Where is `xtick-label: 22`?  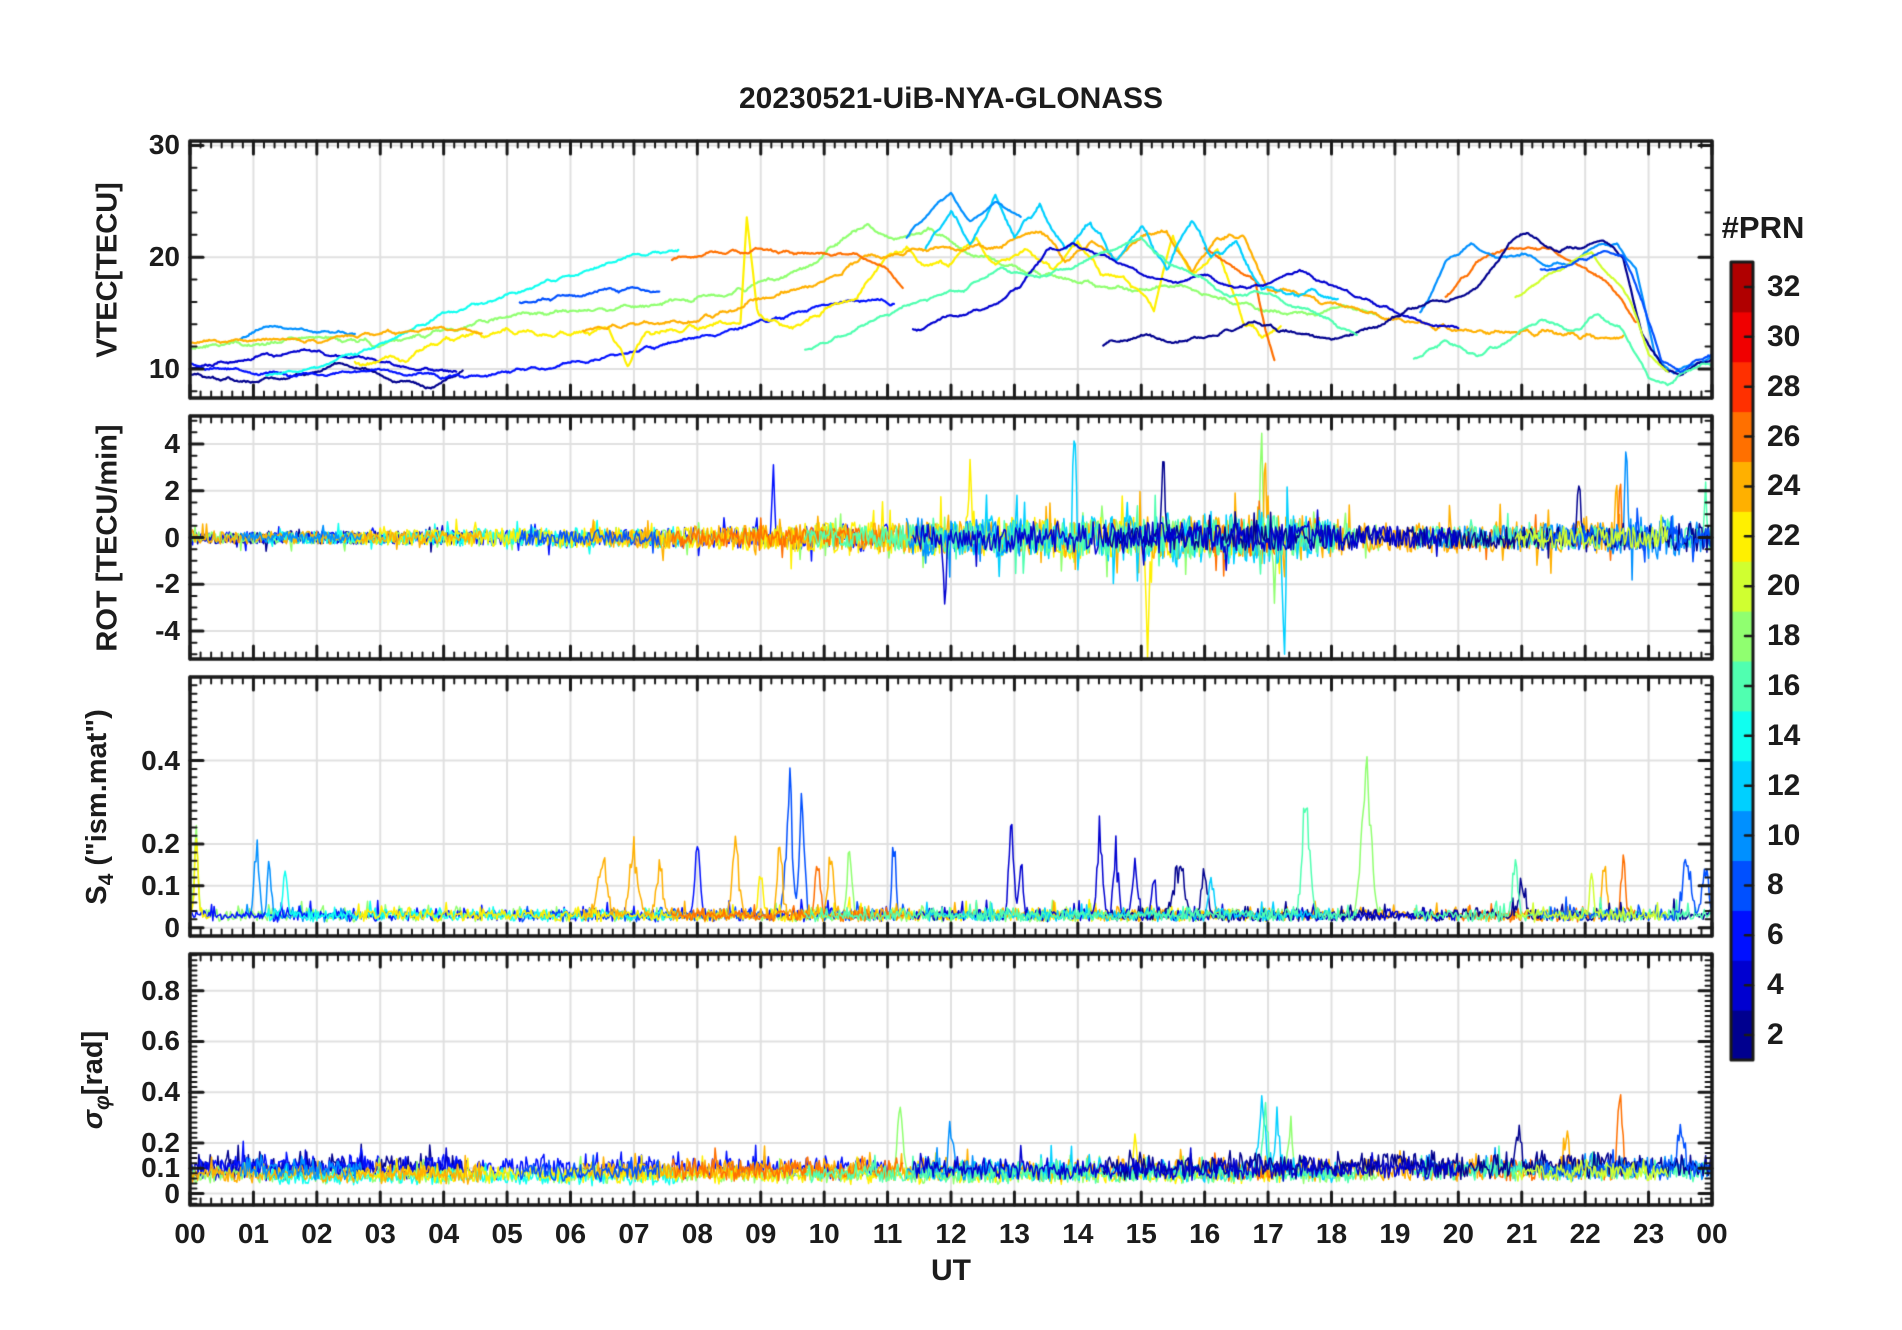 xtick-label: 22 is located at coordinates (1585, 1233).